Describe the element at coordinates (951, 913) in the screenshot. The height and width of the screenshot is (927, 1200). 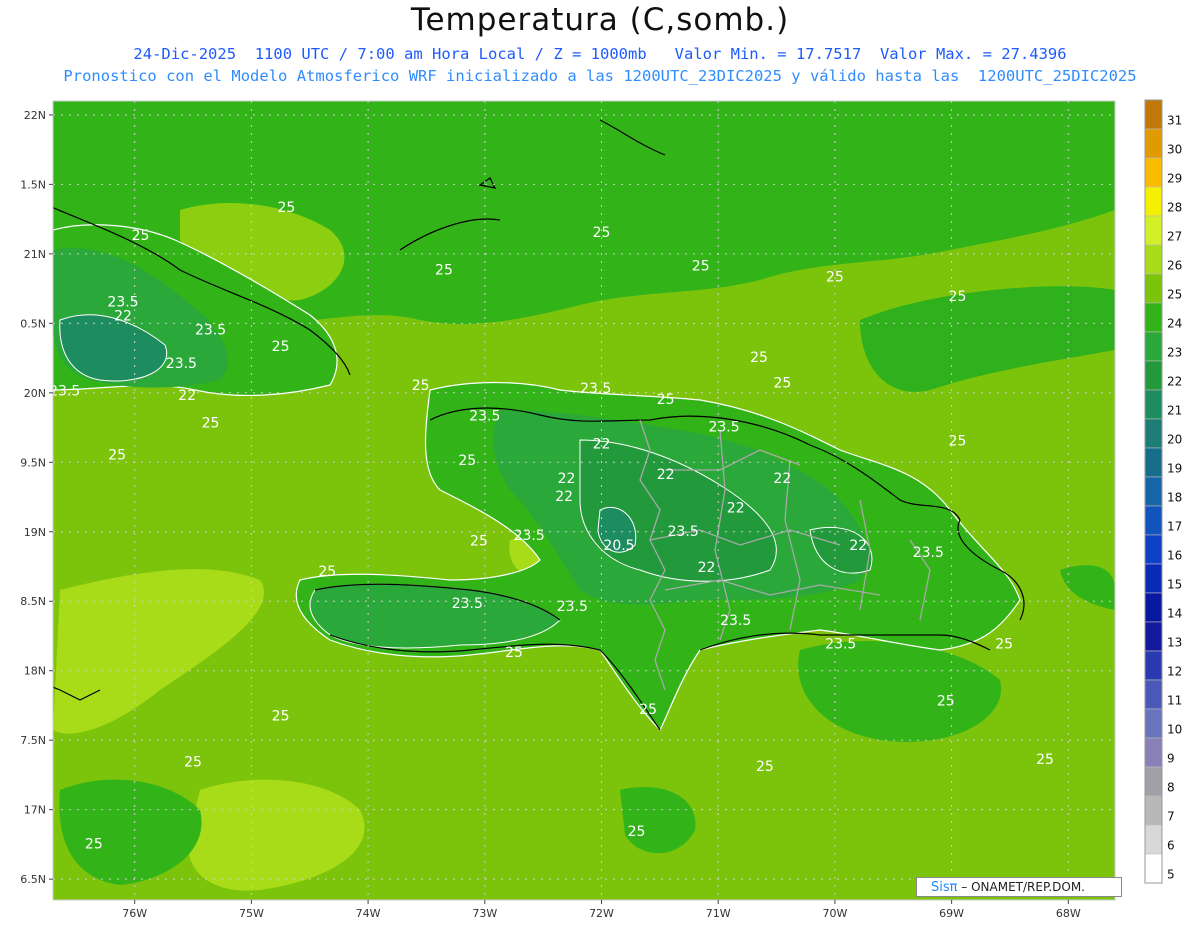
I see `lon-tick-label: 69W` at that location.